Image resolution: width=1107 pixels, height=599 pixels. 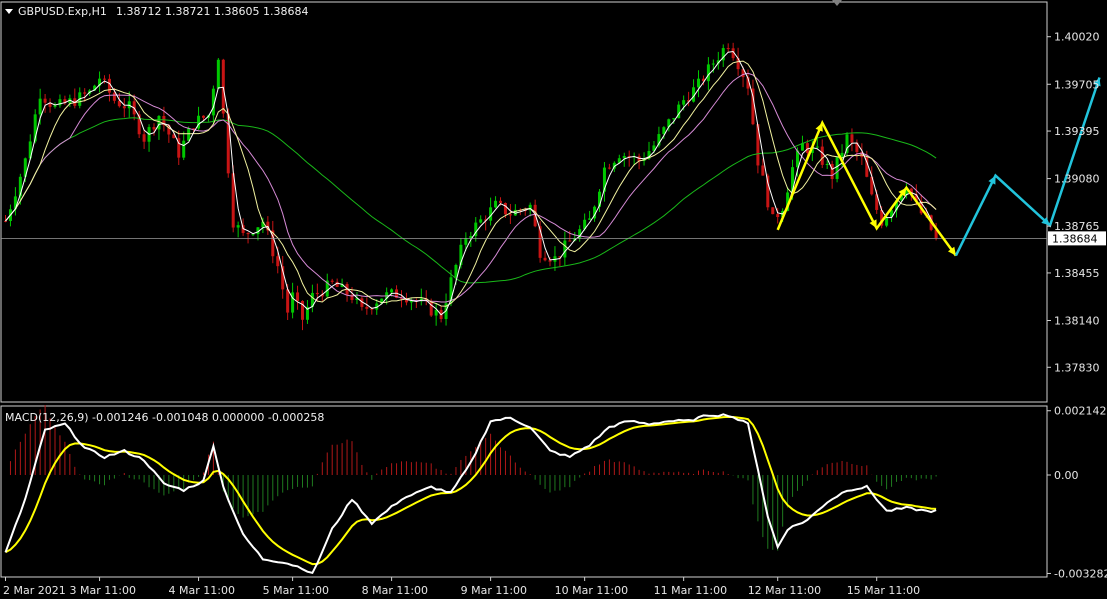 What do you see at coordinates (837, 3) in the screenshot?
I see `scroll-marker-icon` at bounding box center [837, 3].